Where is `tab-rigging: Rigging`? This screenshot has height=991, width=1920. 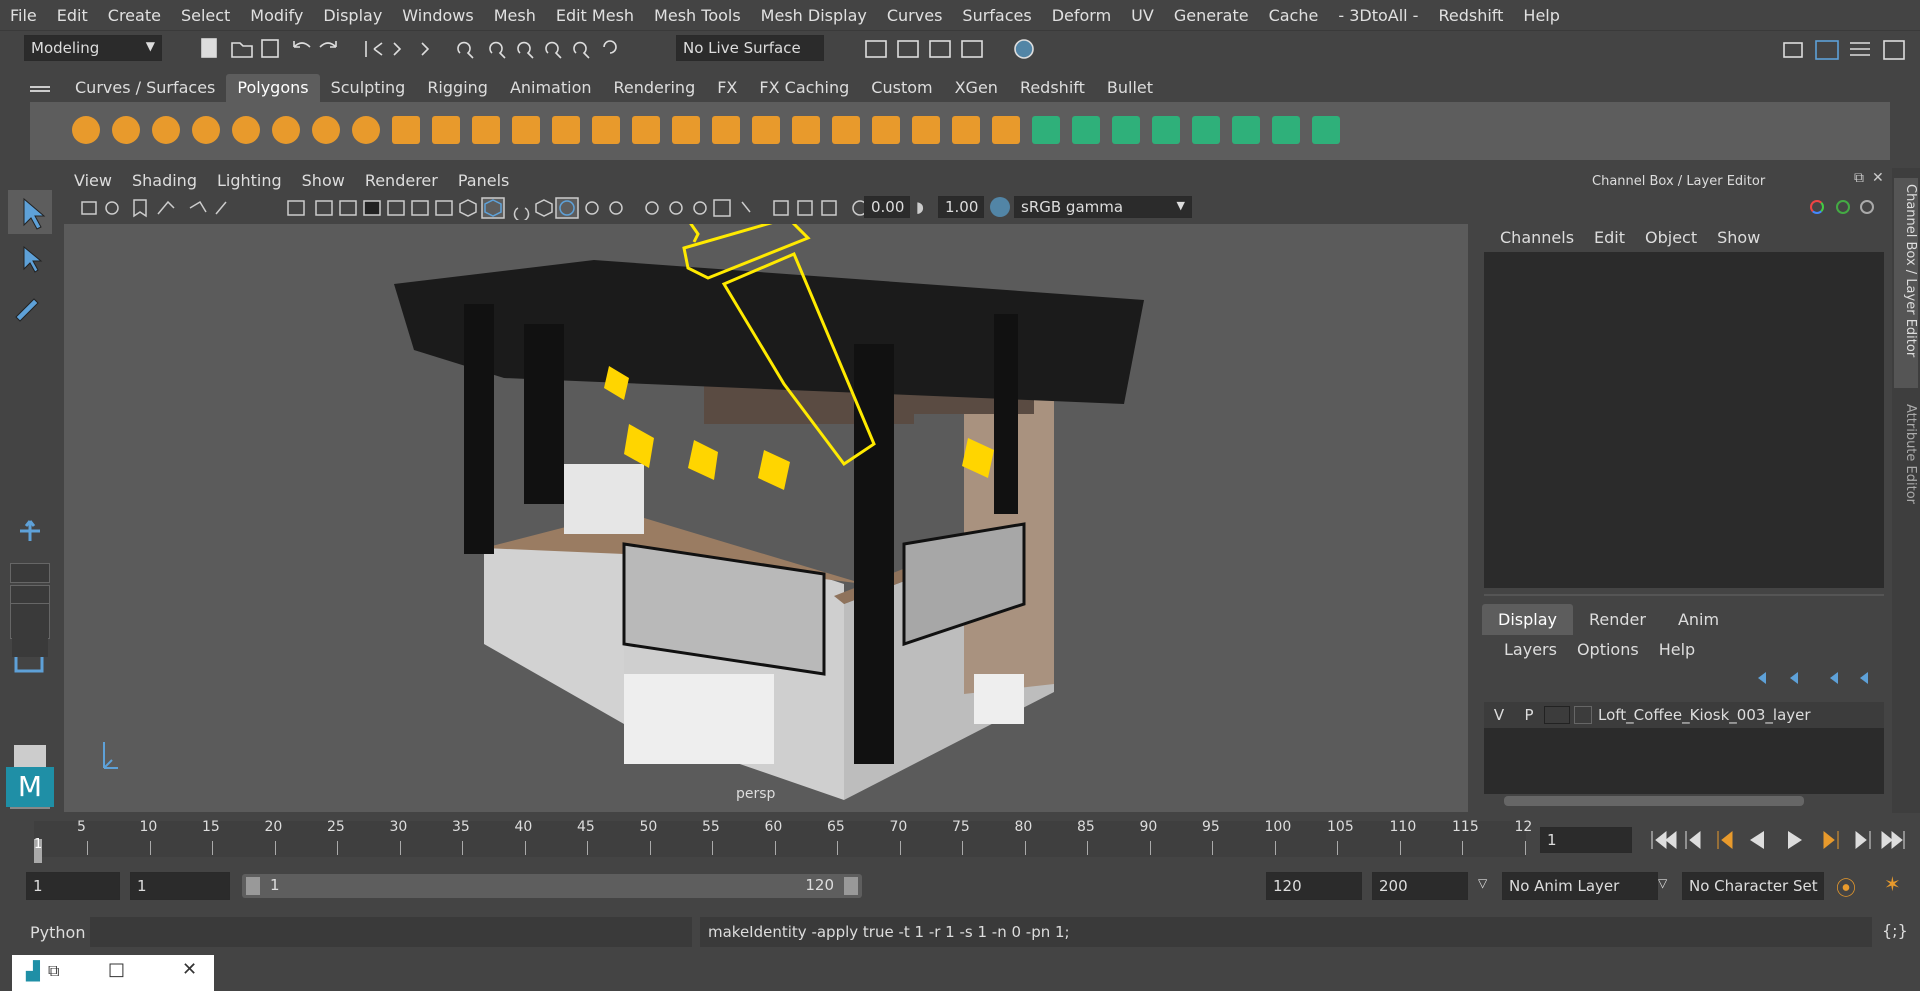
tab-rigging: Rigging is located at coordinates (457, 88).